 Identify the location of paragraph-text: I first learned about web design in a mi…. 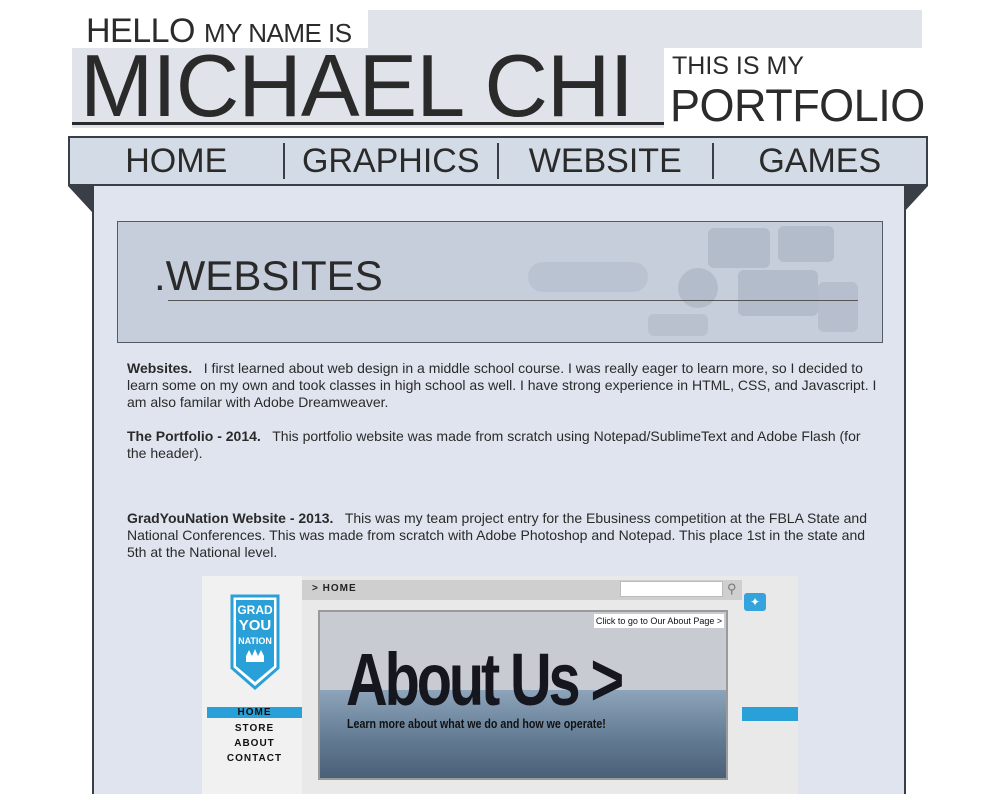
(502, 385).